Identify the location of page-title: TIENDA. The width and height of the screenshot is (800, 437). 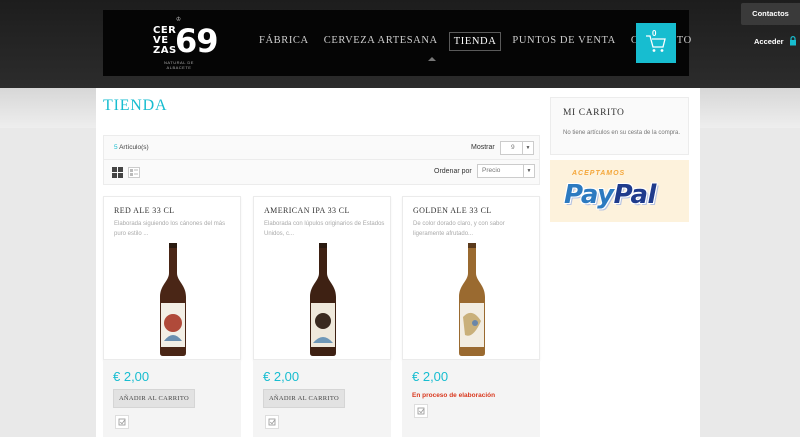
(135, 105).